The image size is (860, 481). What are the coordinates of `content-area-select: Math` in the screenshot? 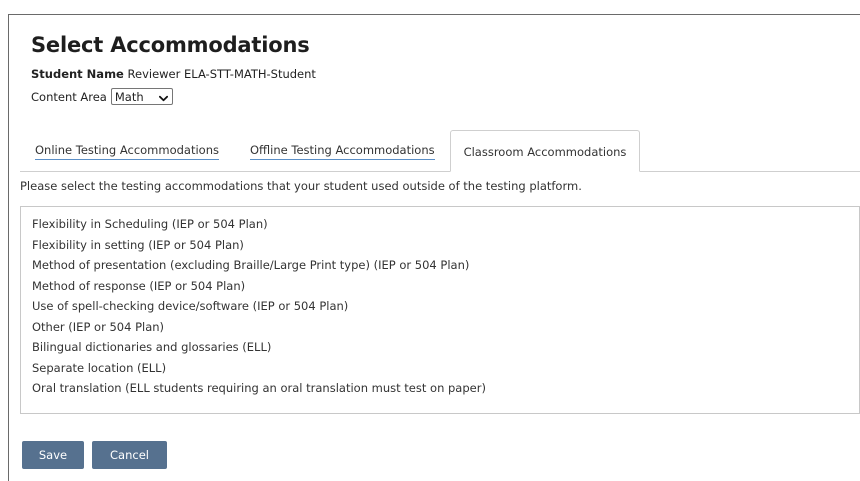 It's located at (141, 96).